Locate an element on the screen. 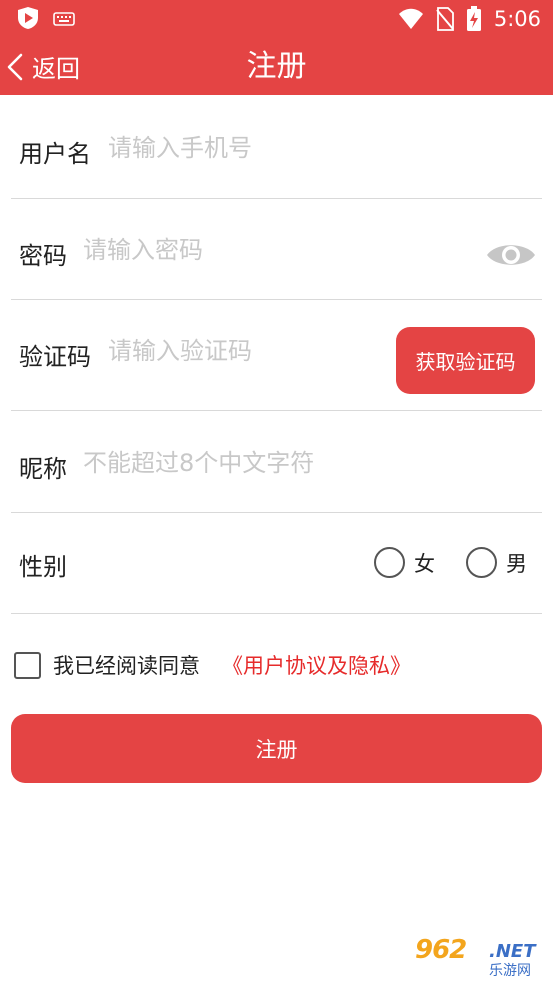 This screenshot has height=983, width=553. status-bar: 5:06 is located at coordinates (276, 19).